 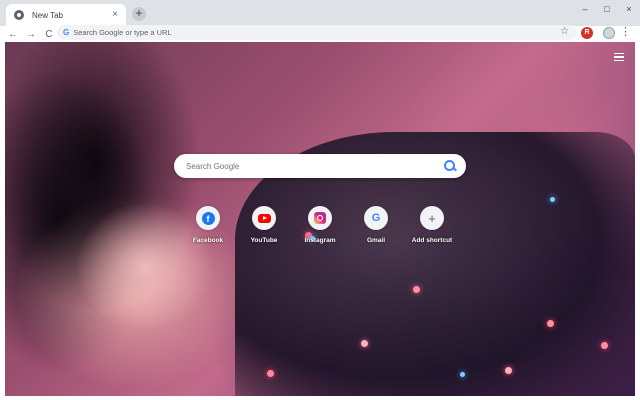 What do you see at coordinates (47, 15) in the screenshot?
I see `tab-title: New Tab` at bounding box center [47, 15].